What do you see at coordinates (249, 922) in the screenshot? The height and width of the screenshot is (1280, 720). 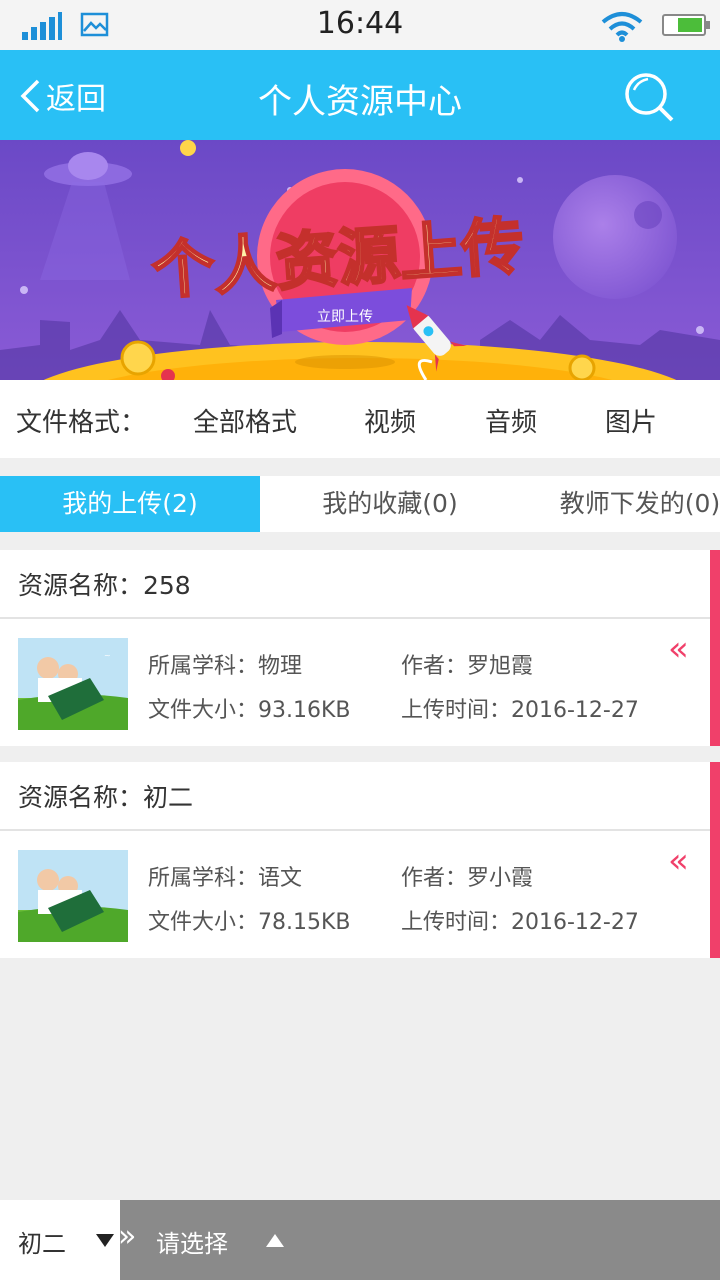 I see `resource-size: 文件大小：78.15KB` at bounding box center [249, 922].